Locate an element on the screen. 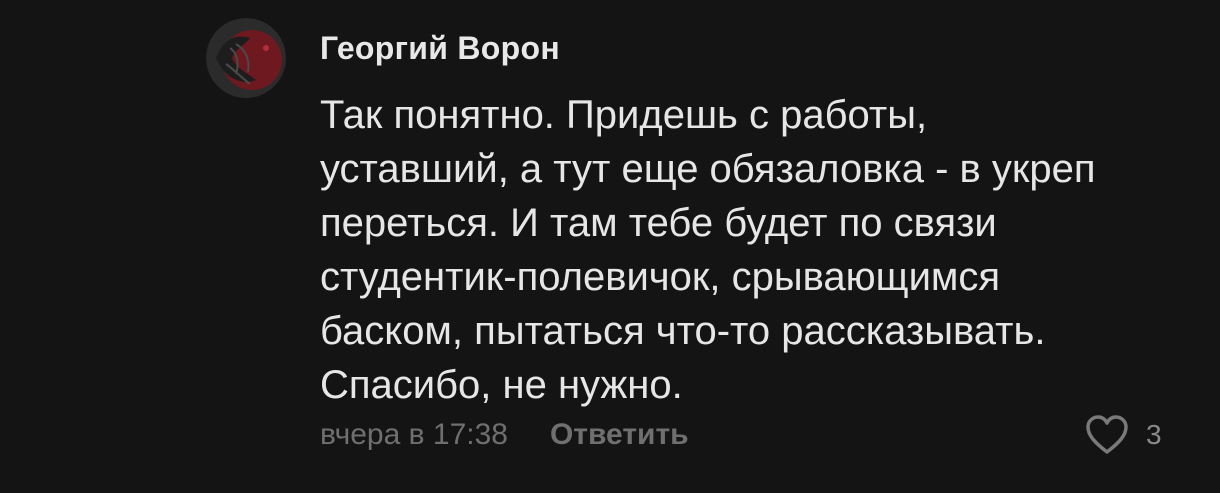 This screenshot has width=1220, height=493. avatar-image is located at coordinates (246, 58).